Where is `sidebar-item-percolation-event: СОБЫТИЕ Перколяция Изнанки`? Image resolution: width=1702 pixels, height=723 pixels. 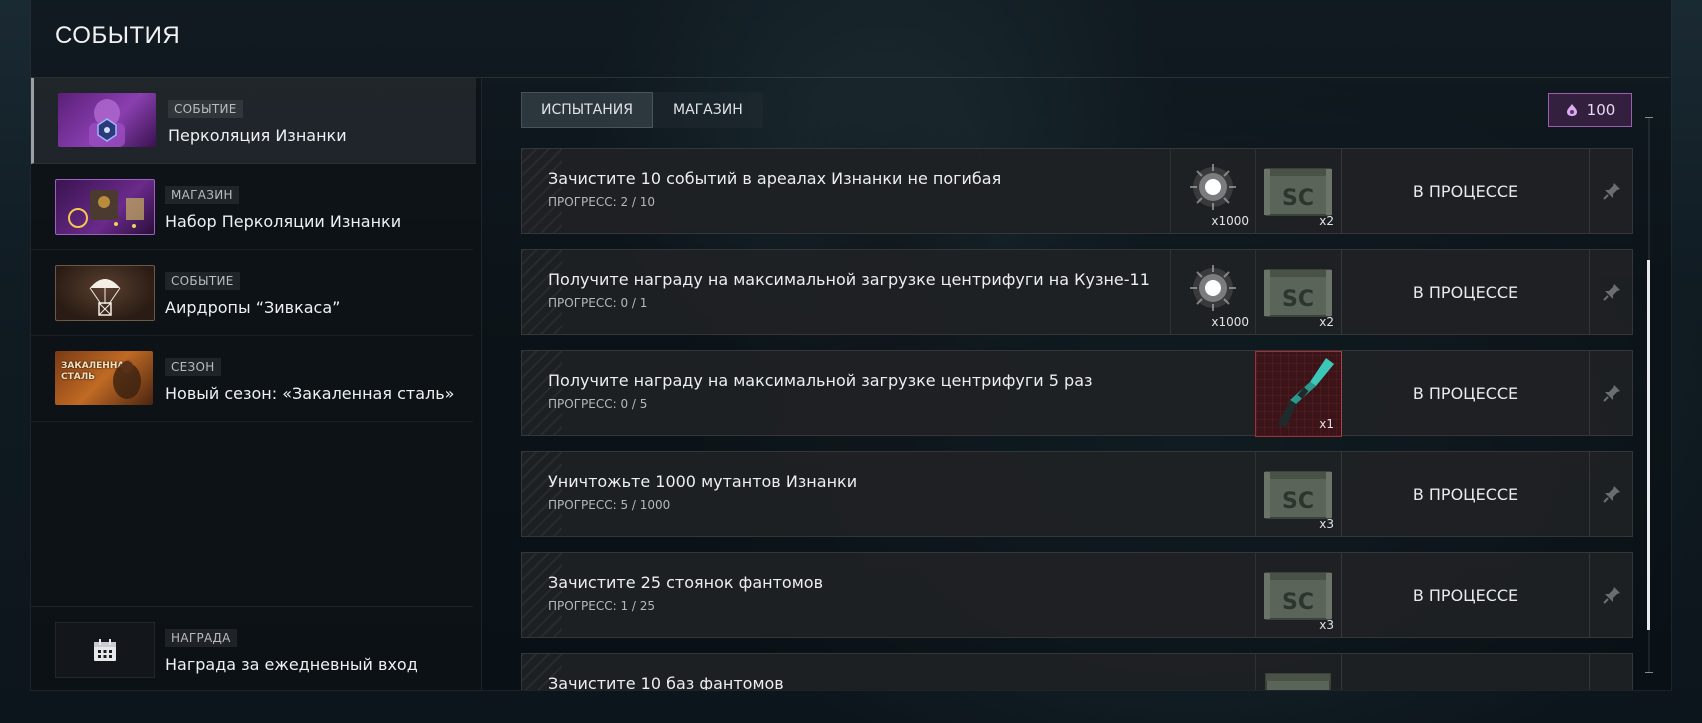
sidebar-item-percolation-event: СОБЫТИЕ Перколяция Изнанки is located at coordinates (253, 121).